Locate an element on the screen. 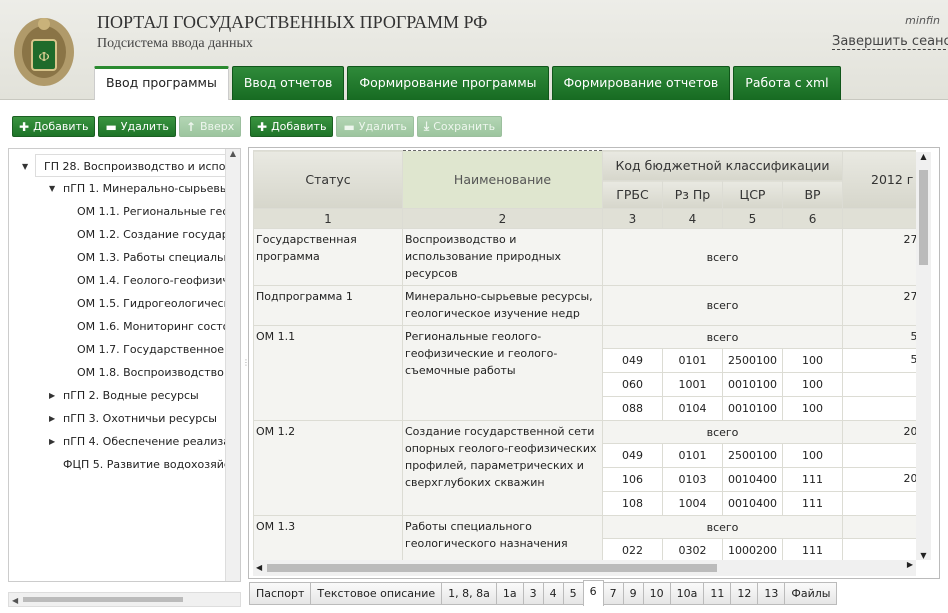  tree-node: ▶ пГП 2. Водные ресурсы is located at coordinates (117, 395).